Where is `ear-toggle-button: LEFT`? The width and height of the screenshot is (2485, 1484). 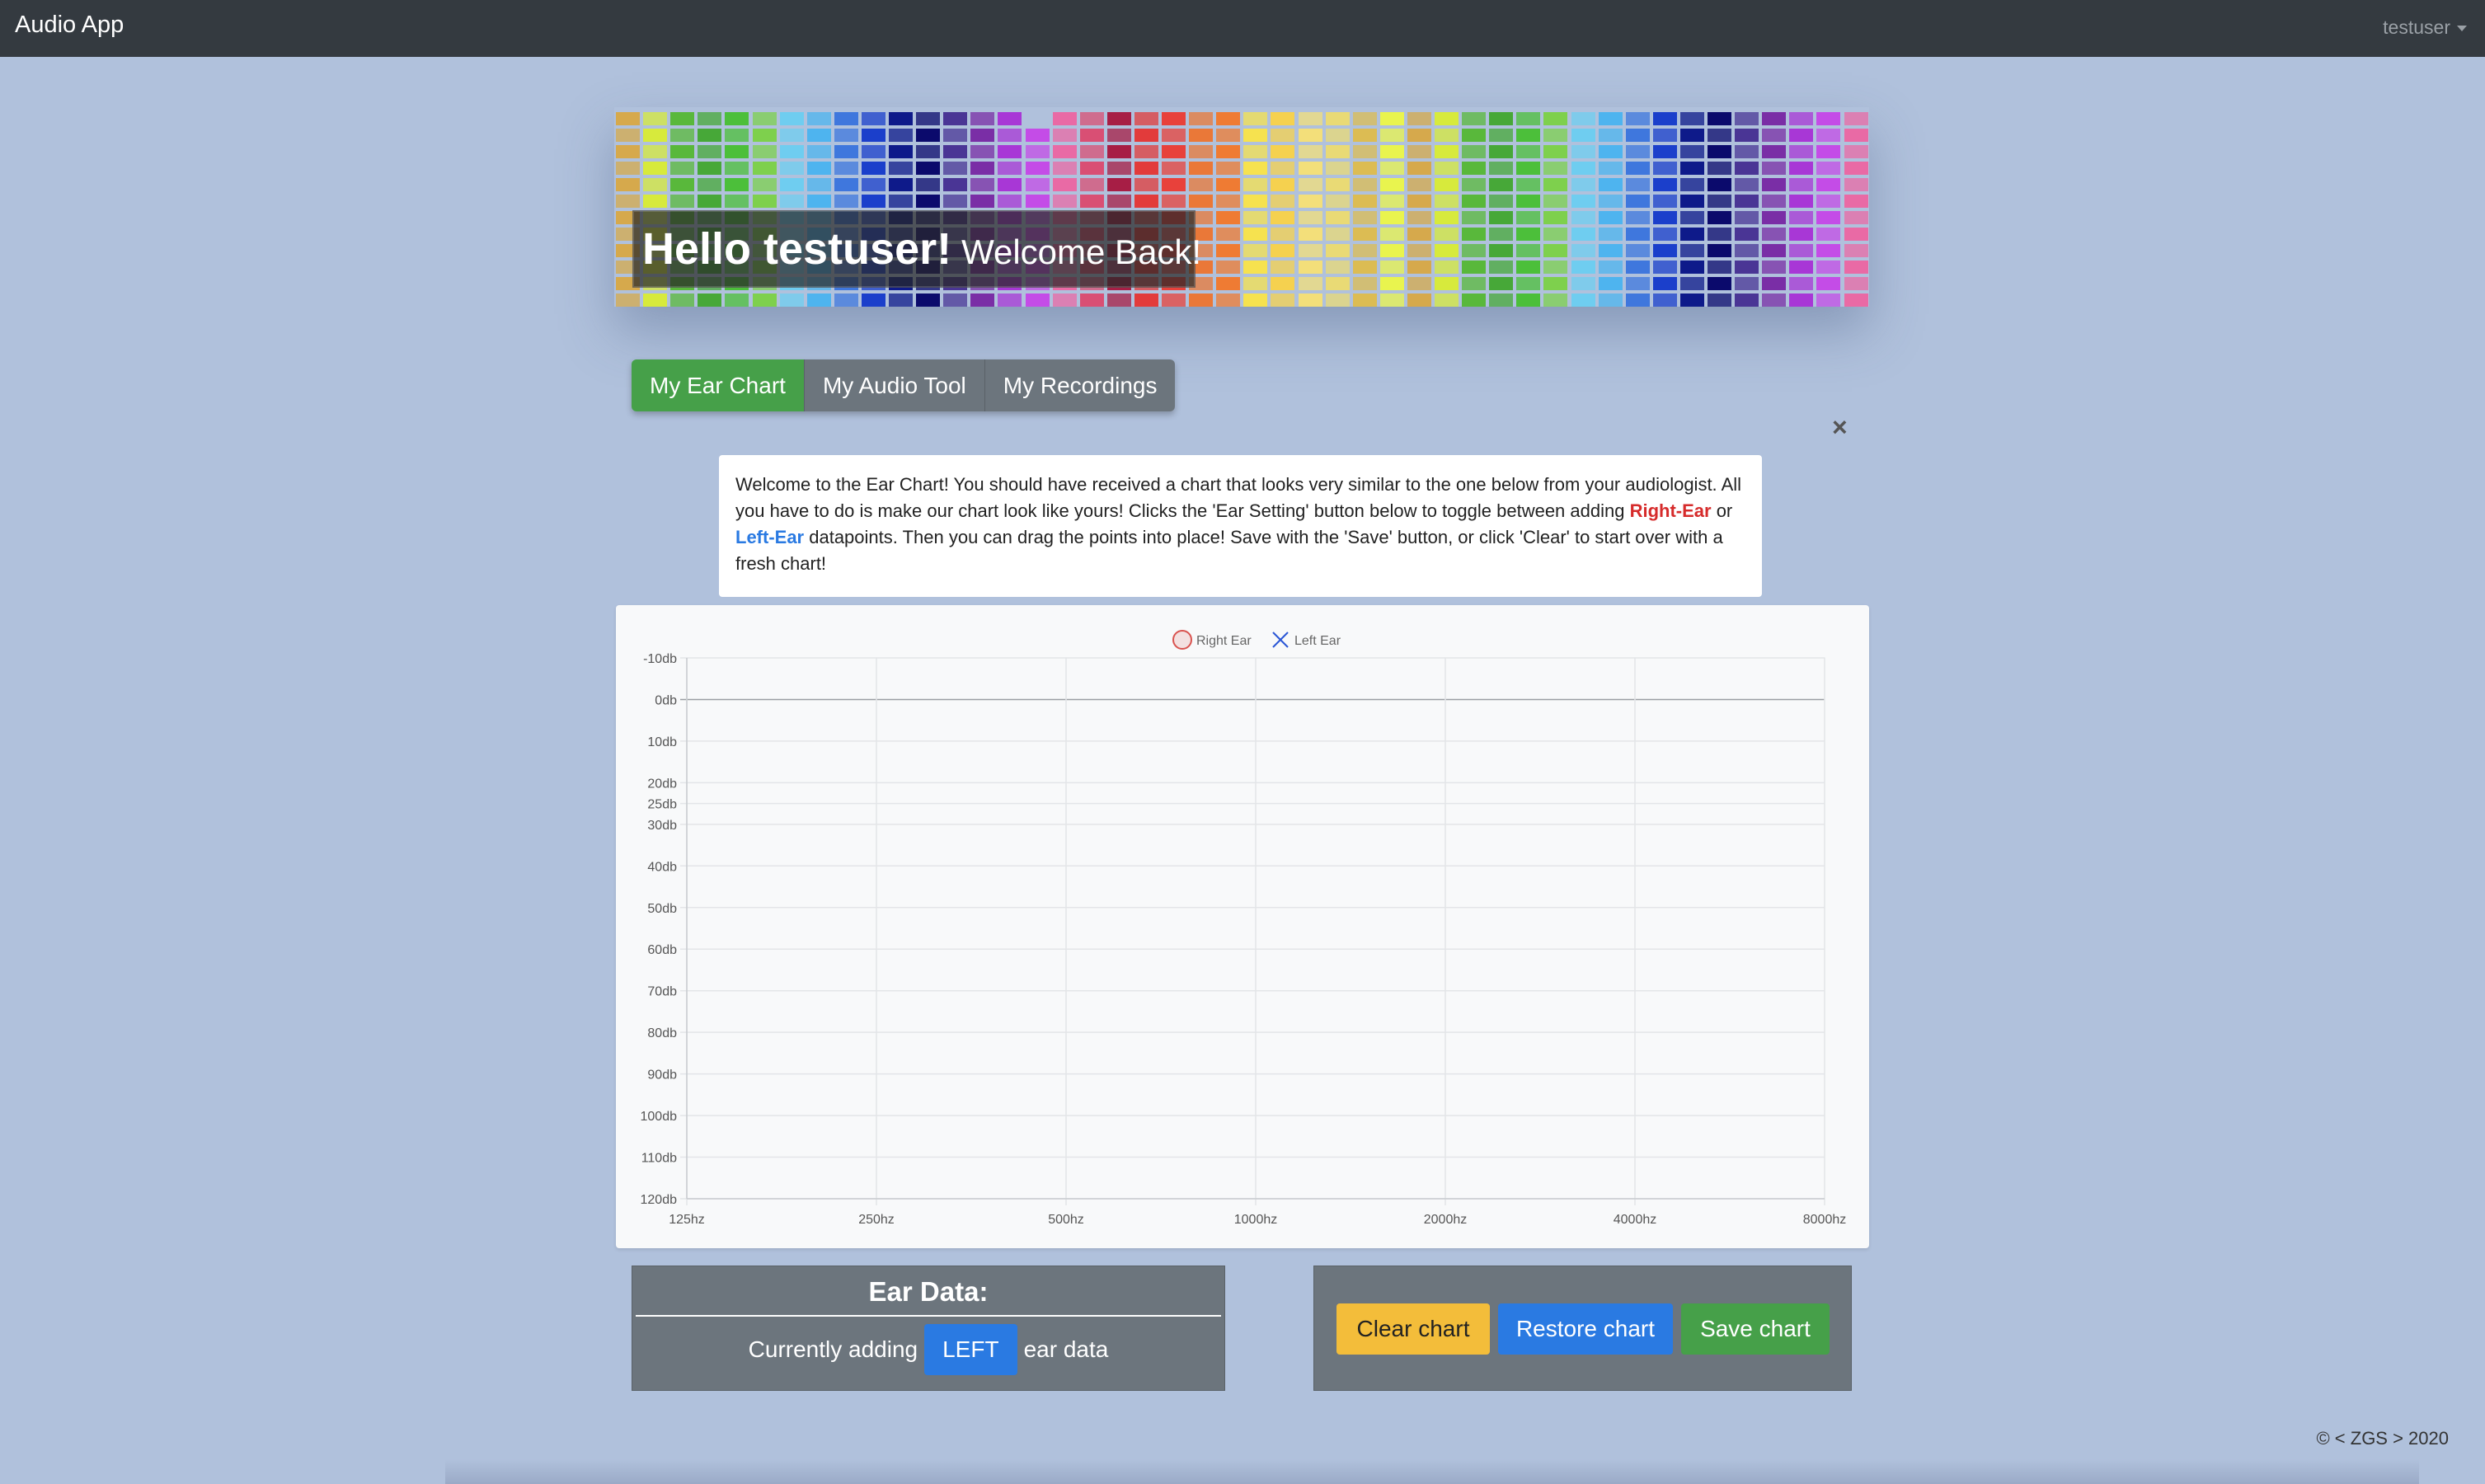
ear-toggle-button: LEFT is located at coordinates (970, 1349).